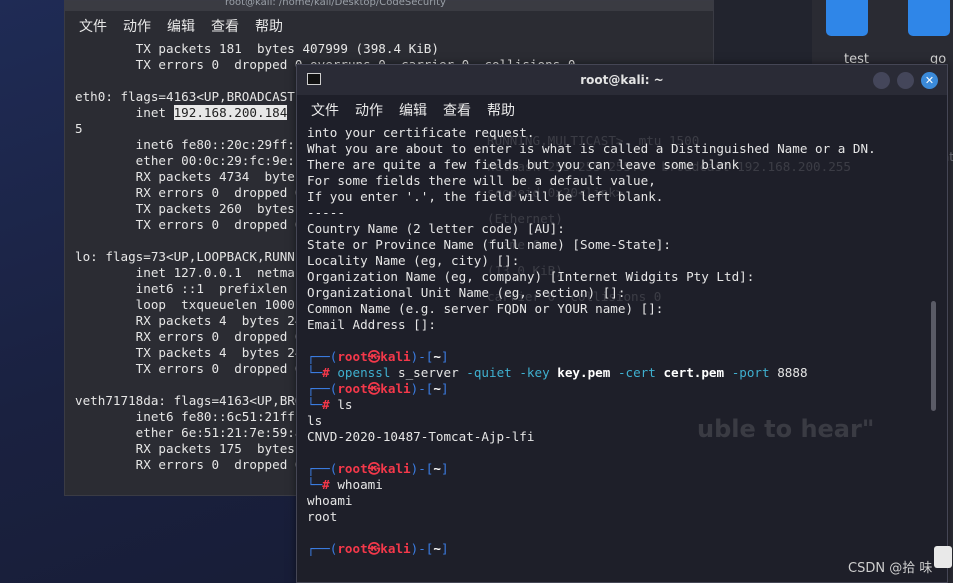  I want to click on terminal-text: TX packets 181 bytes 407999 (398.4 KiB), so click(257, 48).